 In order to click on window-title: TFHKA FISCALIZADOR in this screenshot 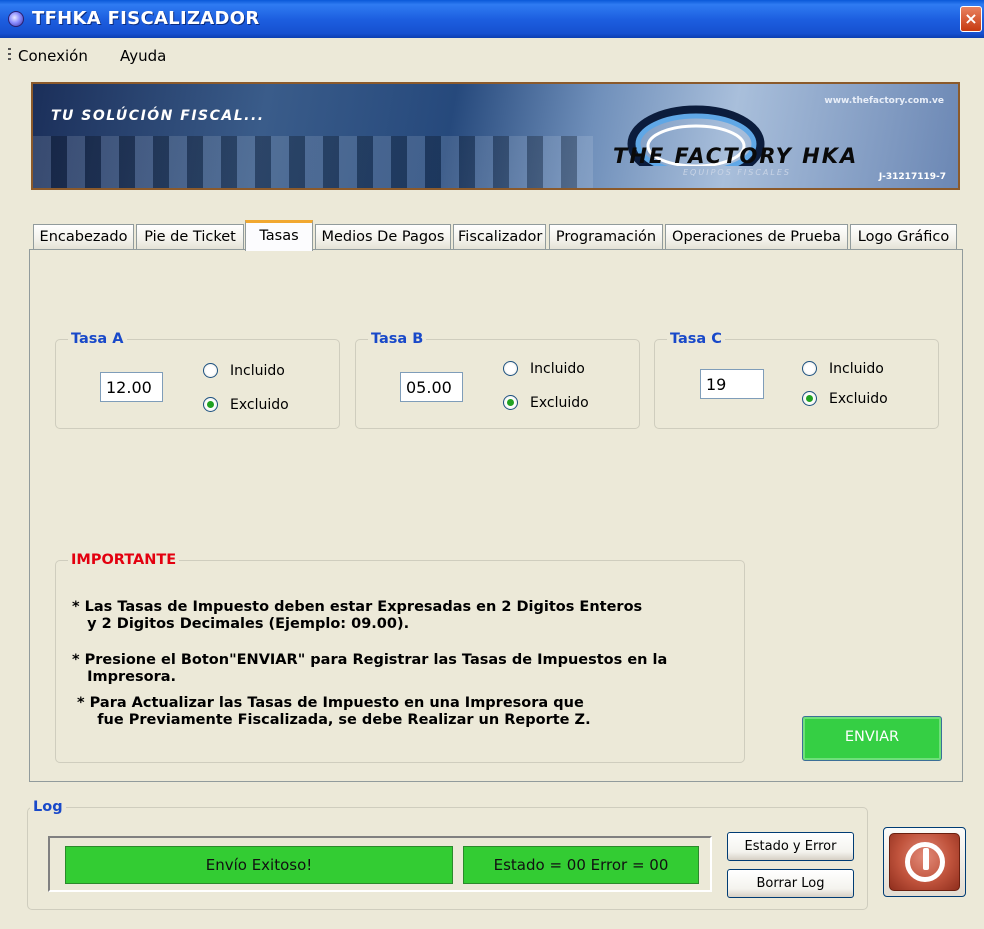, I will do `click(146, 18)`.